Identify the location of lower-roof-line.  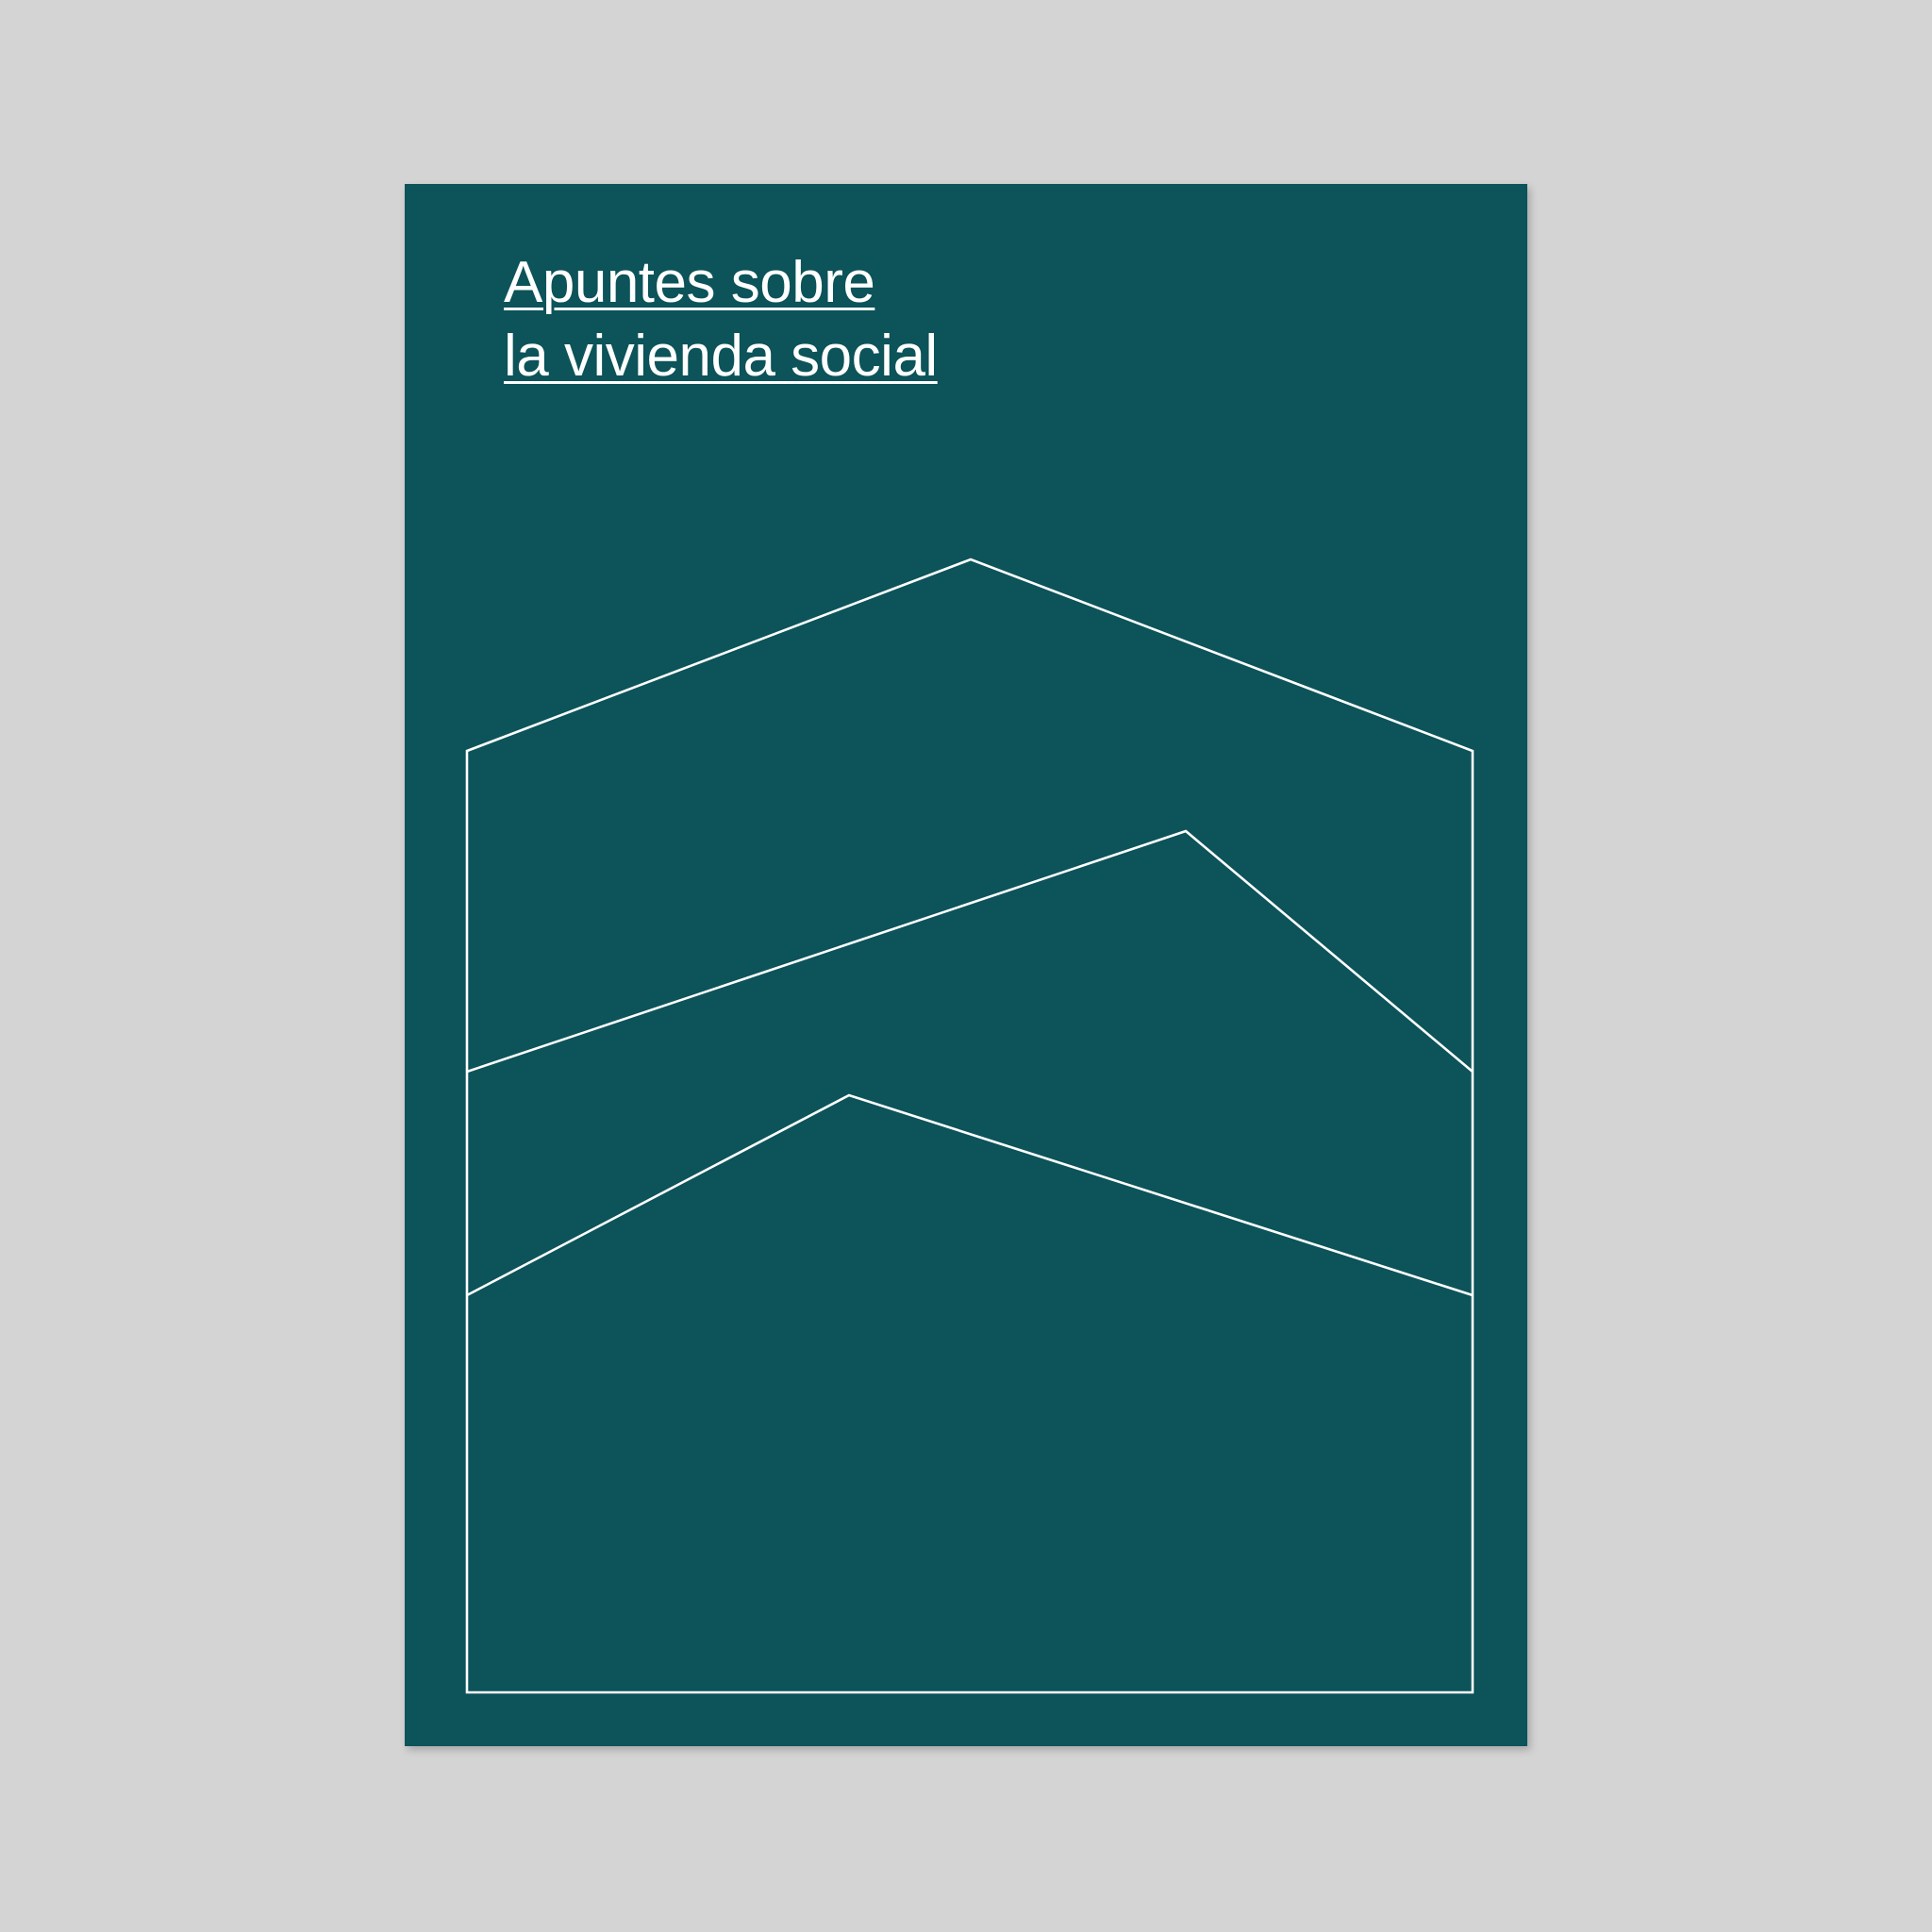
(970, 1195).